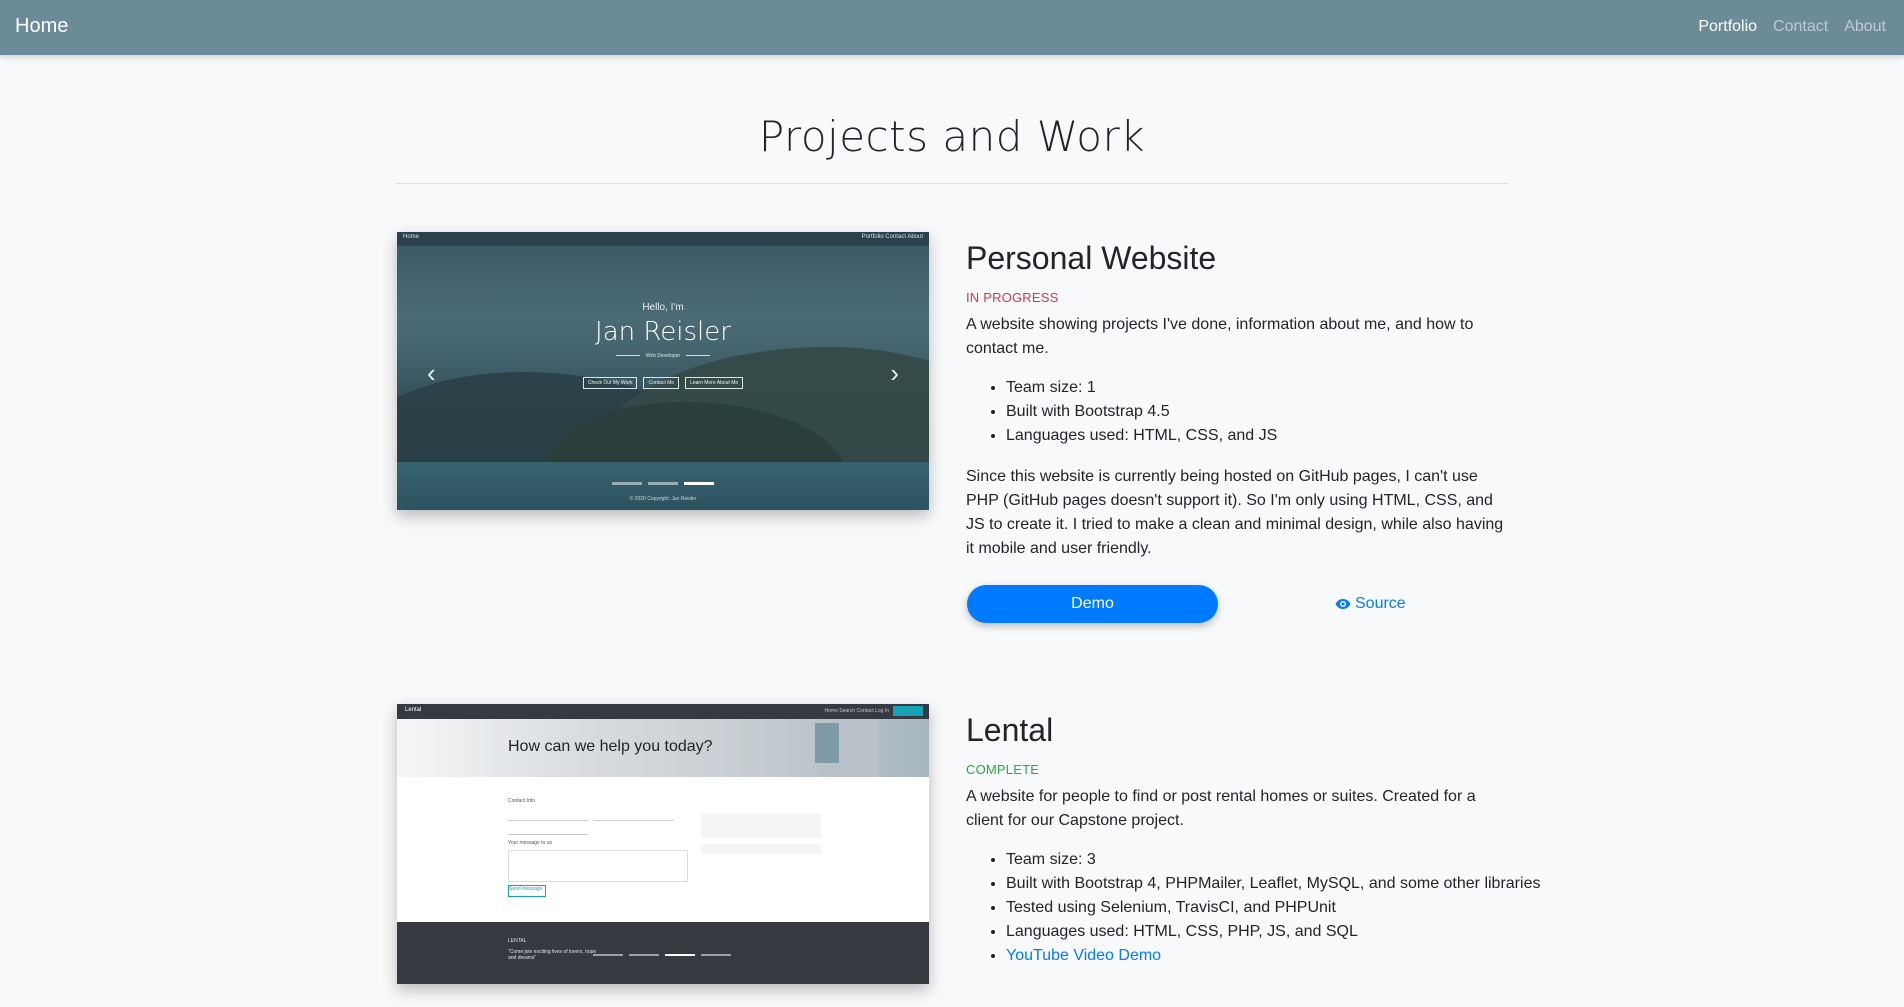  I want to click on image-overlay, so click(663, 371).